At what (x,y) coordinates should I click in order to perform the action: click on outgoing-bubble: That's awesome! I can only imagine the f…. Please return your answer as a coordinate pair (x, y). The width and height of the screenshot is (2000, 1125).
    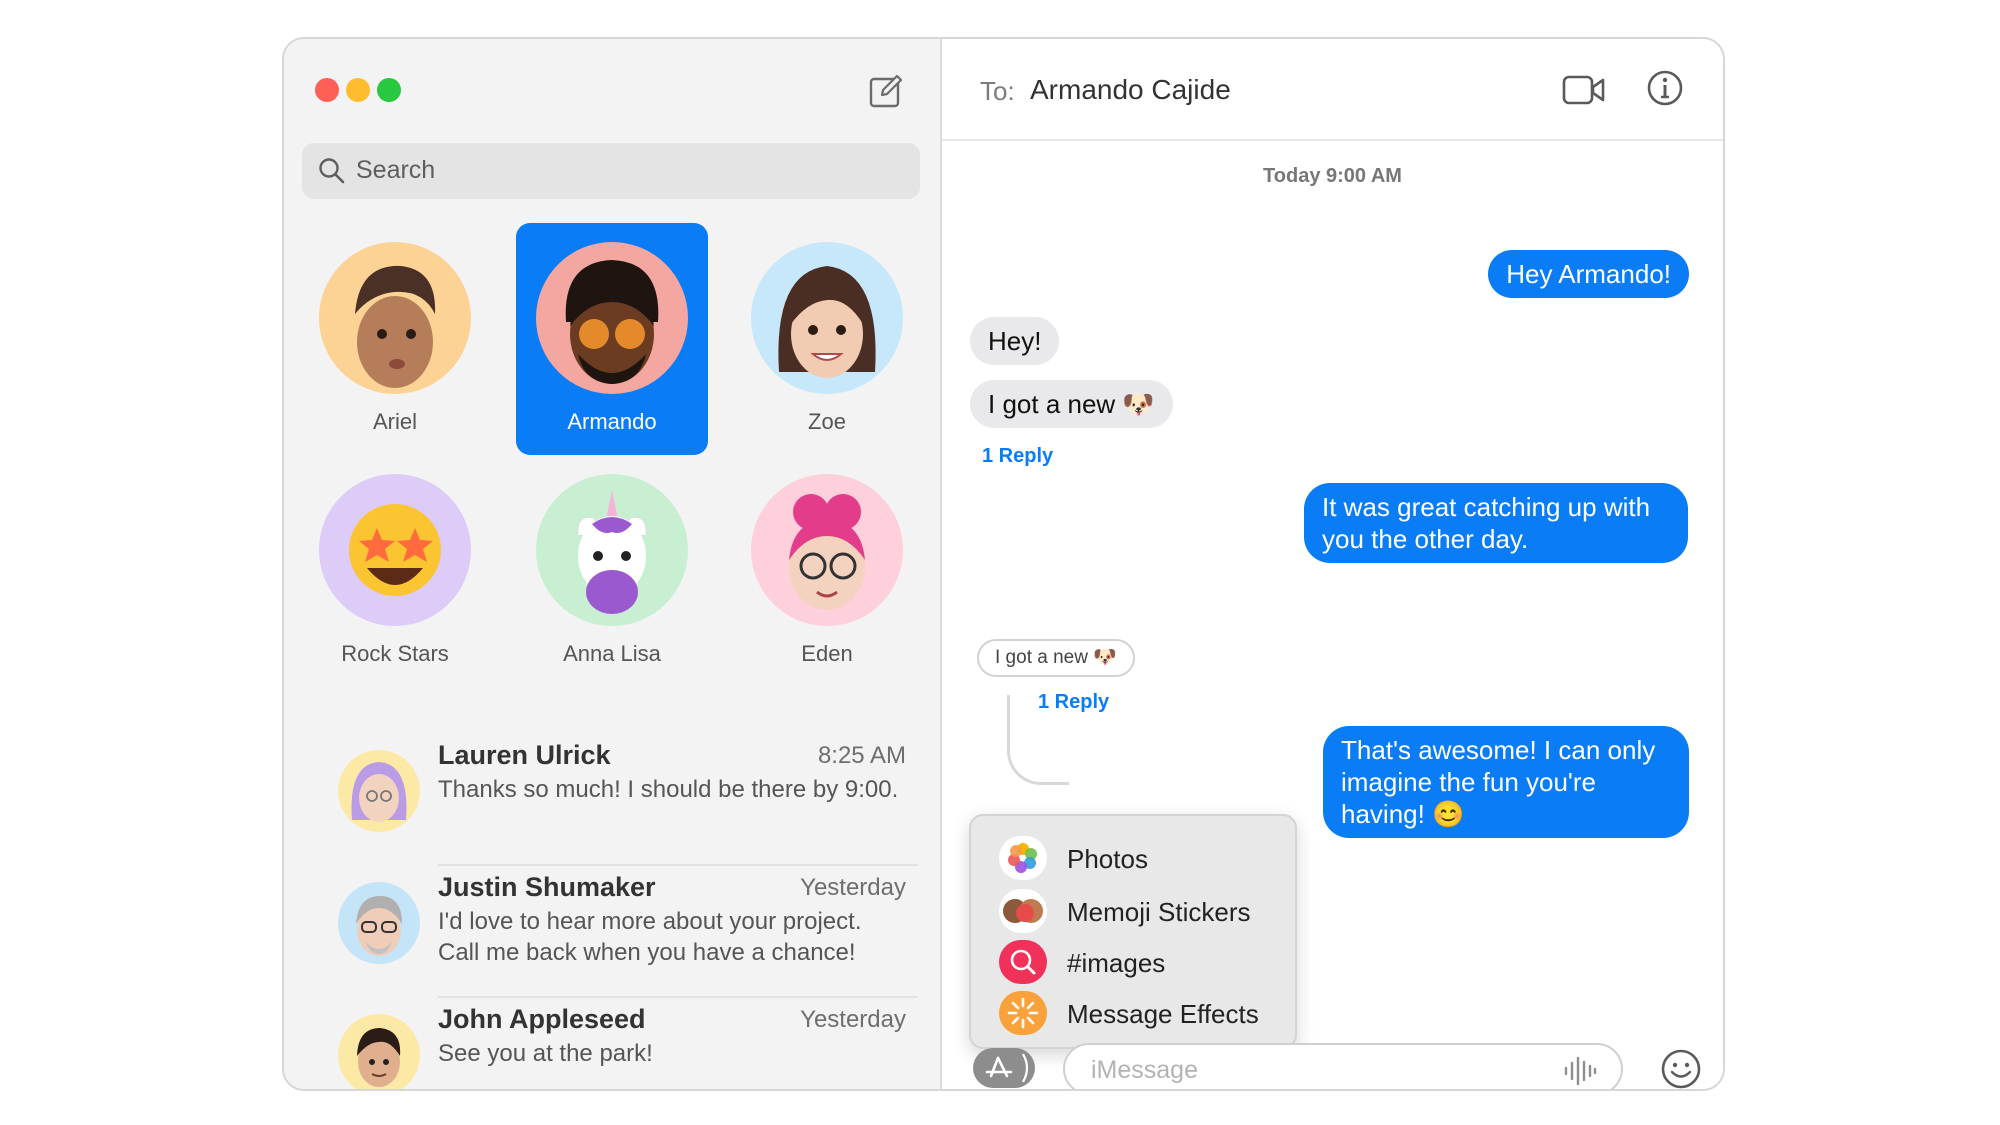
    Looking at the image, I should click on (1506, 782).